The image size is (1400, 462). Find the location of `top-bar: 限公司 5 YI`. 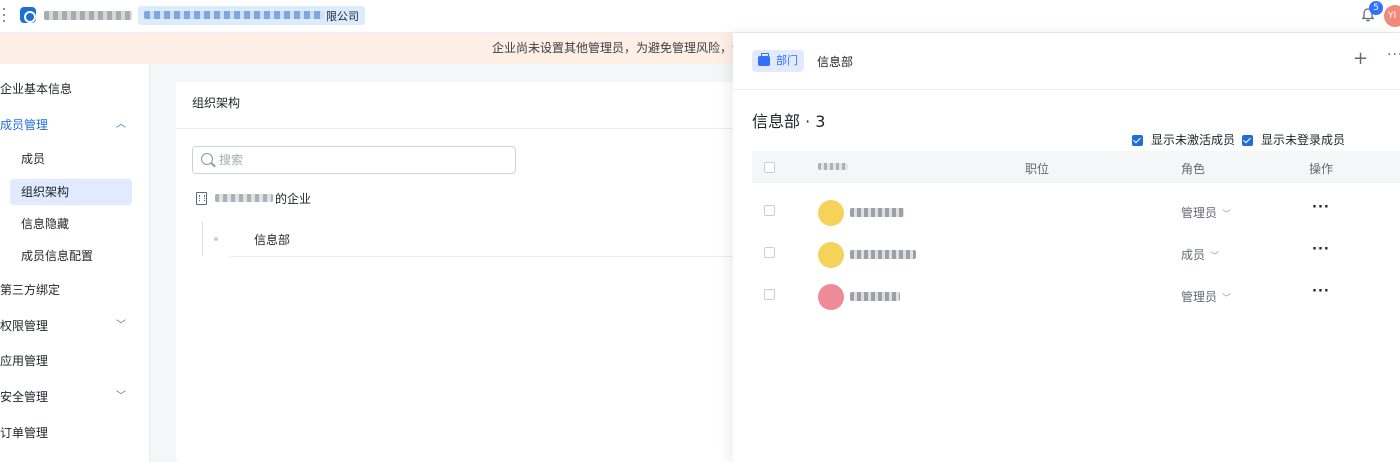

top-bar: 限公司 5 YI is located at coordinates (700, 16).